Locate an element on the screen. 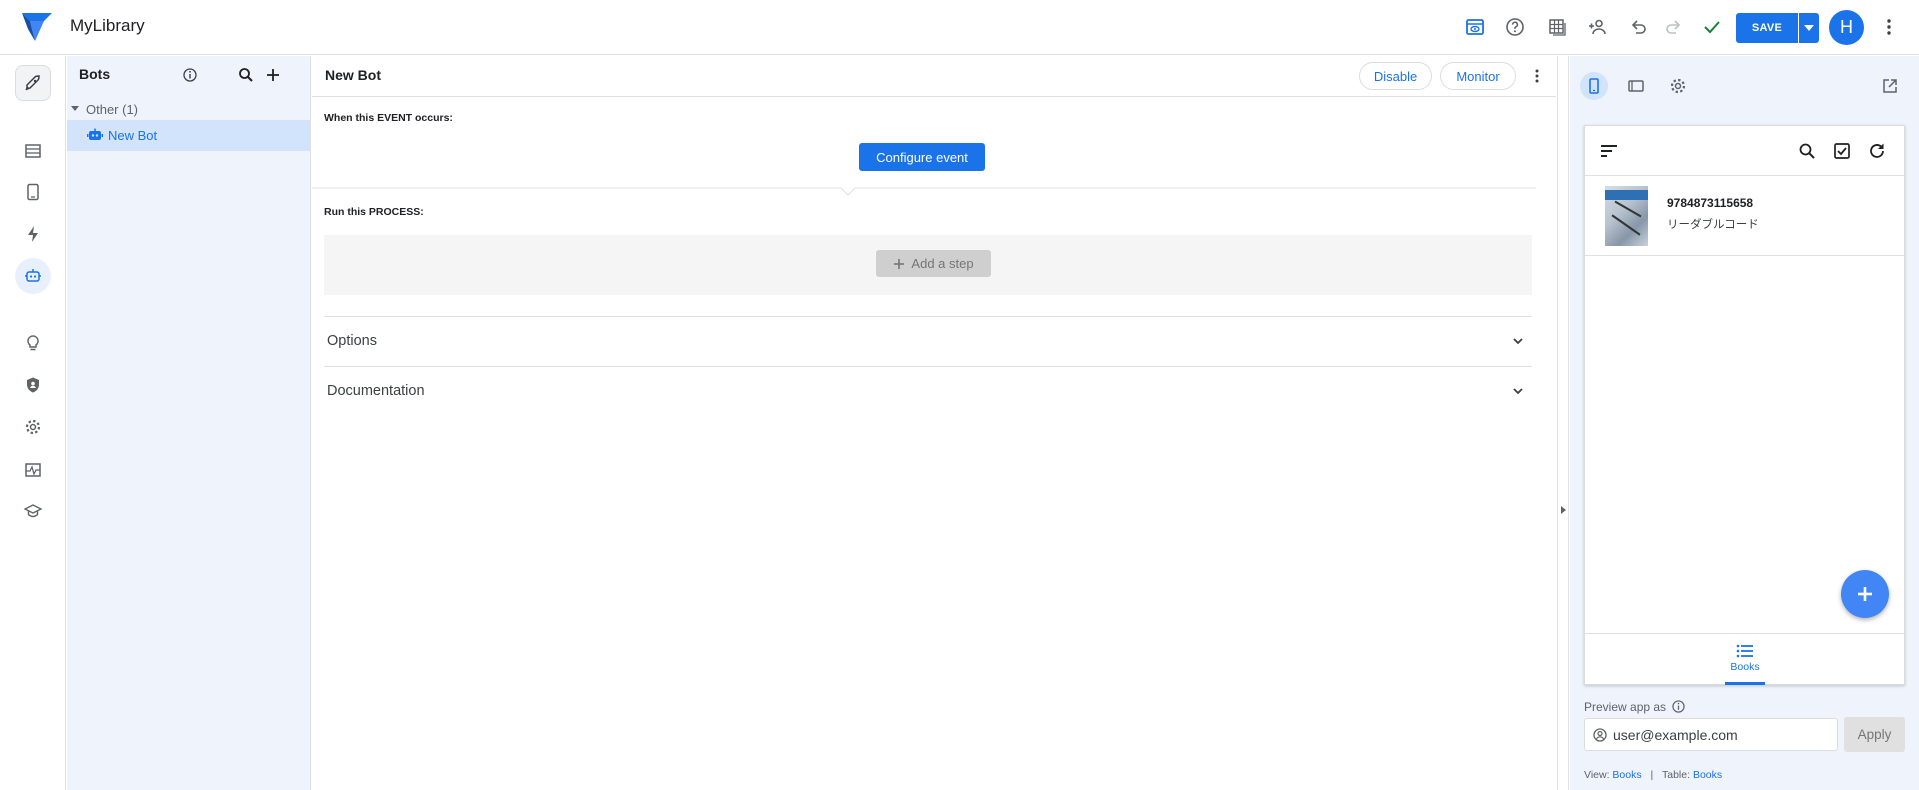 The width and height of the screenshot is (1919, 790). sort-icon is located at coordinates (1609, 151).